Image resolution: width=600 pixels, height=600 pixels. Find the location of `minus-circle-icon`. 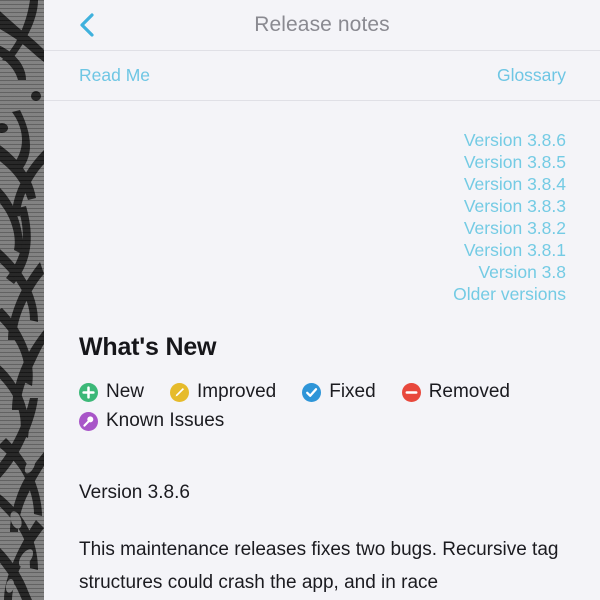

minus-circle-icon is located at coordinates (411, 392).